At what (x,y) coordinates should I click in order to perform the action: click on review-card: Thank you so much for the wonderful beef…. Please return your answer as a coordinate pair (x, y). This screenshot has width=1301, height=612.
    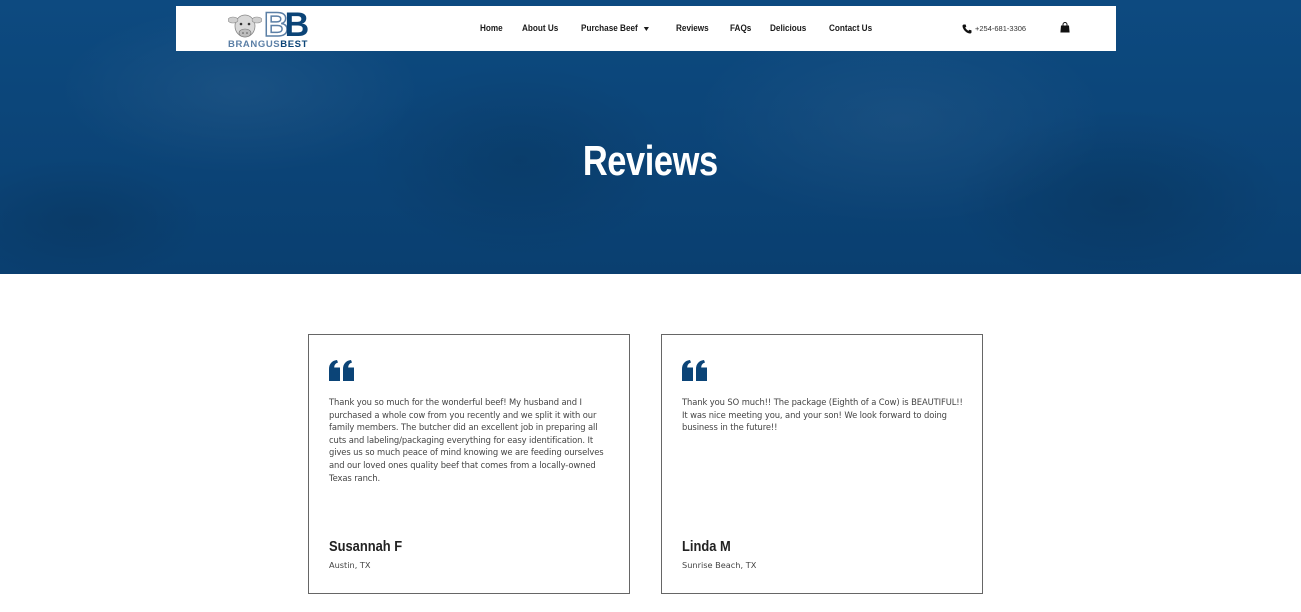
    Looking at the image, I should click on (469, 464).